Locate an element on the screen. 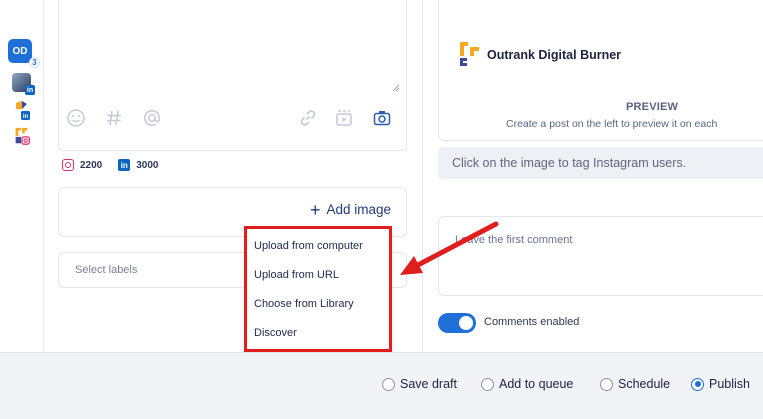  option-label: Publish is located at coordinates (729, 384).